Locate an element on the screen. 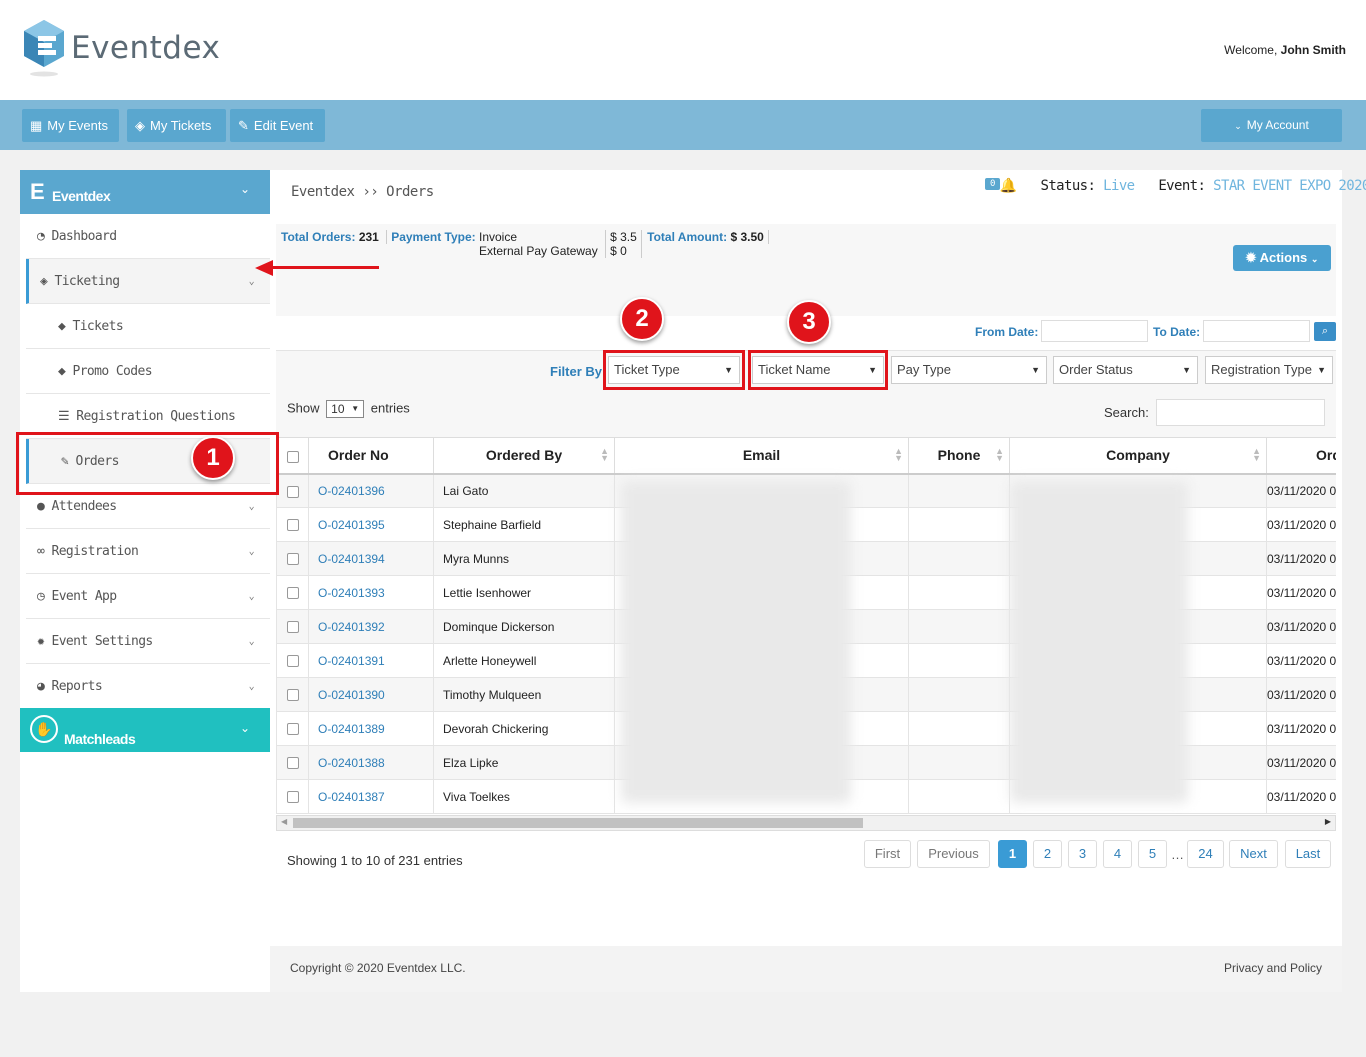  page-button-2: 2 is located at coordinates (1047, 854).